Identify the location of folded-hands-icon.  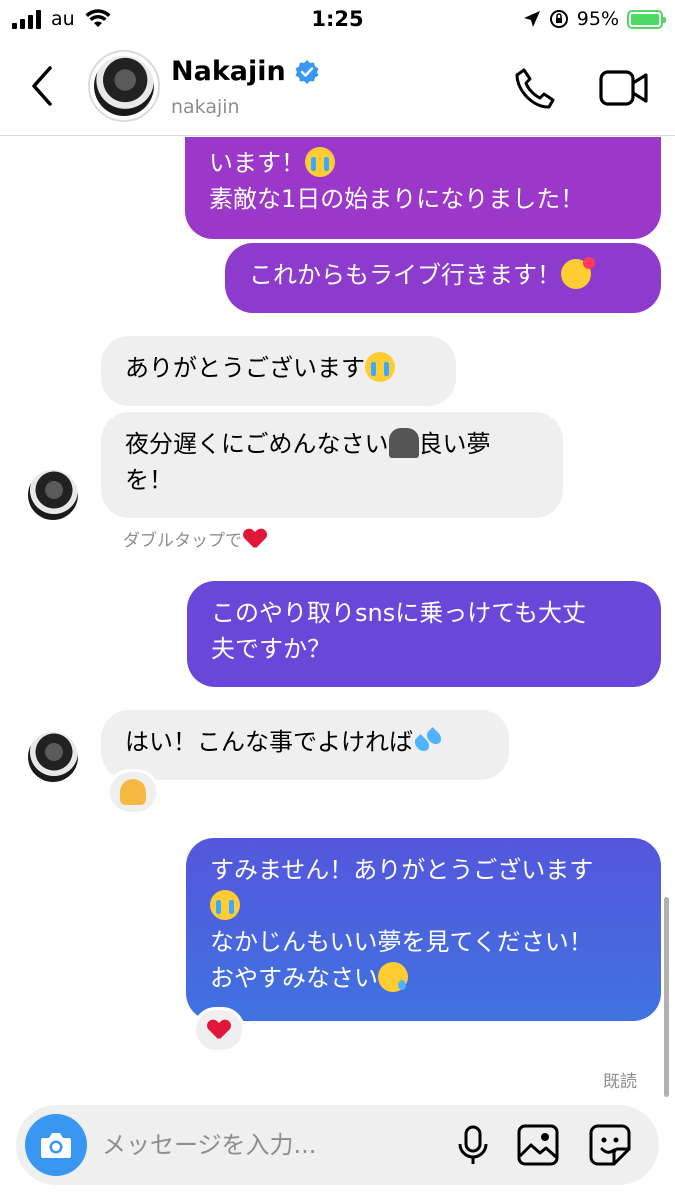
(133, 792).